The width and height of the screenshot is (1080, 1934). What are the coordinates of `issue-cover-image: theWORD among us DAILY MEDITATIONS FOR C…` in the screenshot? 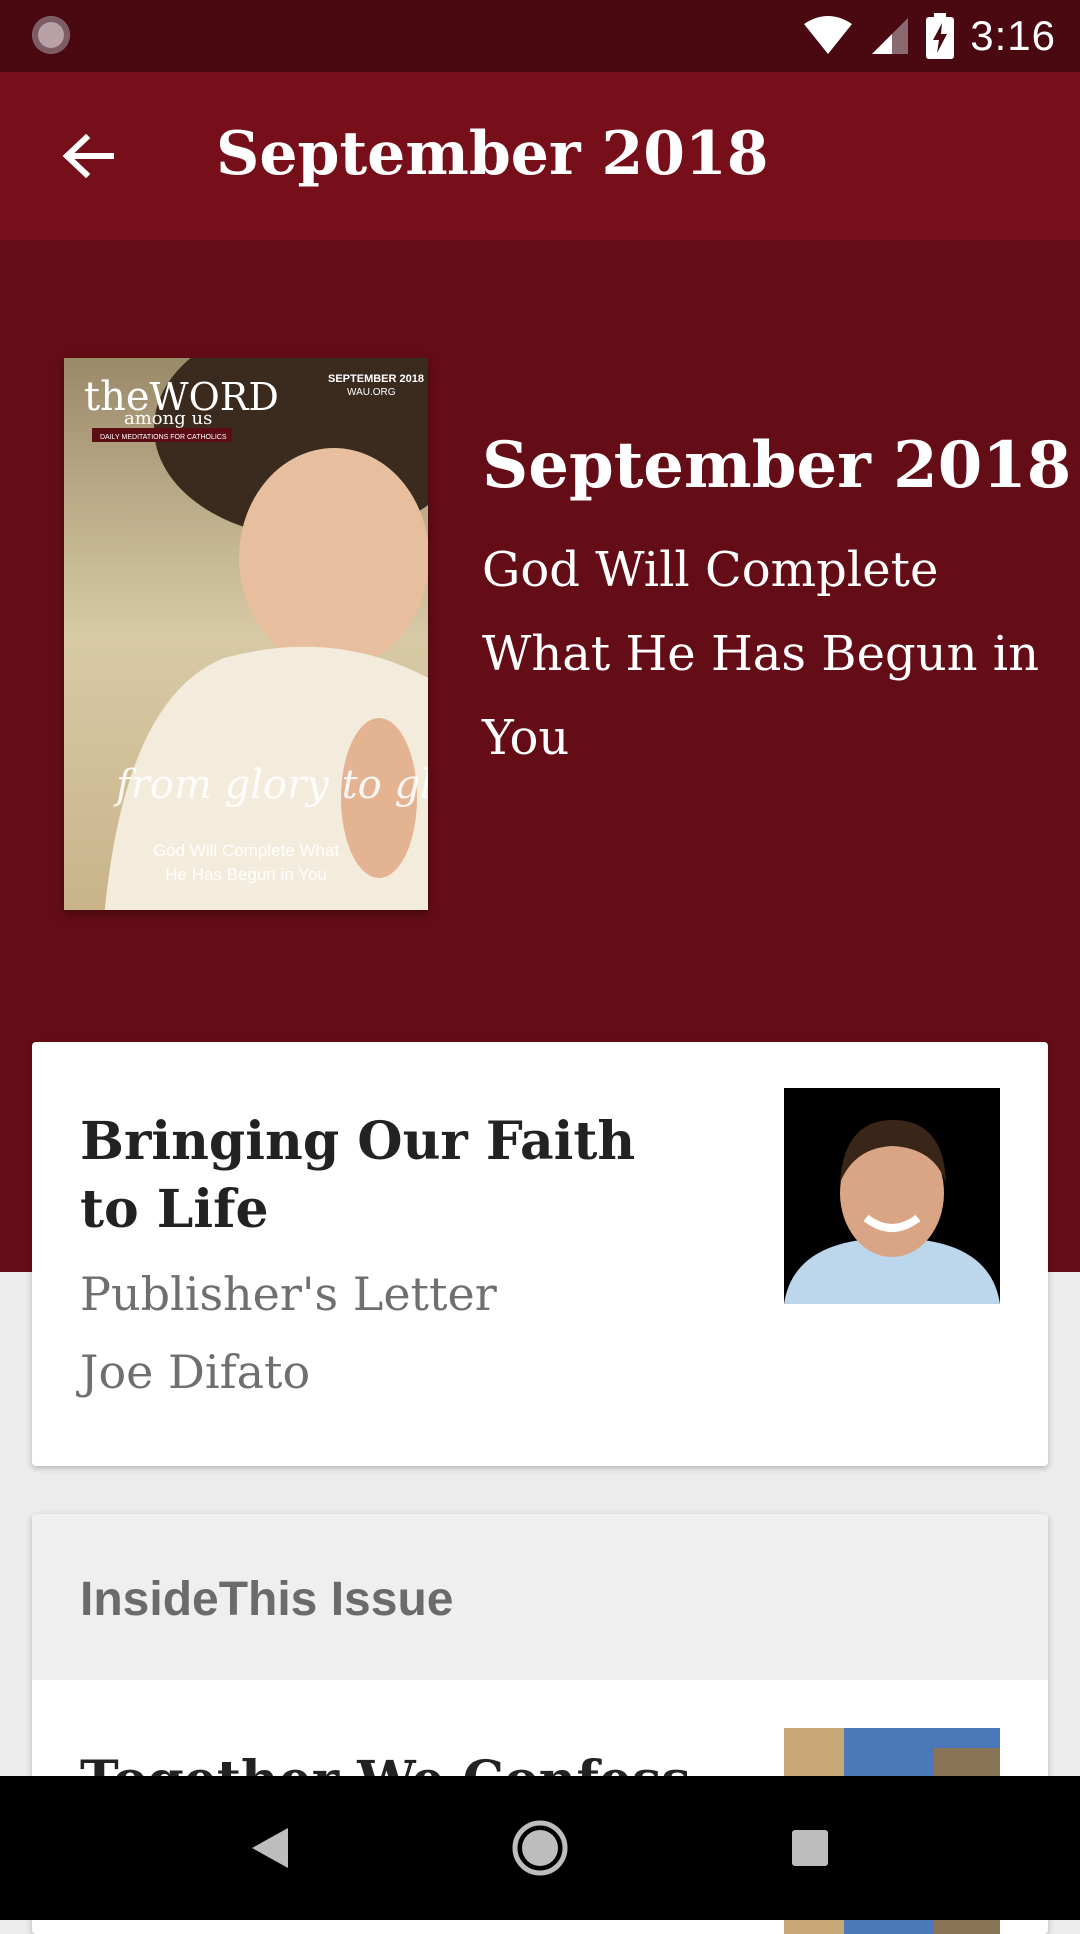 It's located at (282, 618).